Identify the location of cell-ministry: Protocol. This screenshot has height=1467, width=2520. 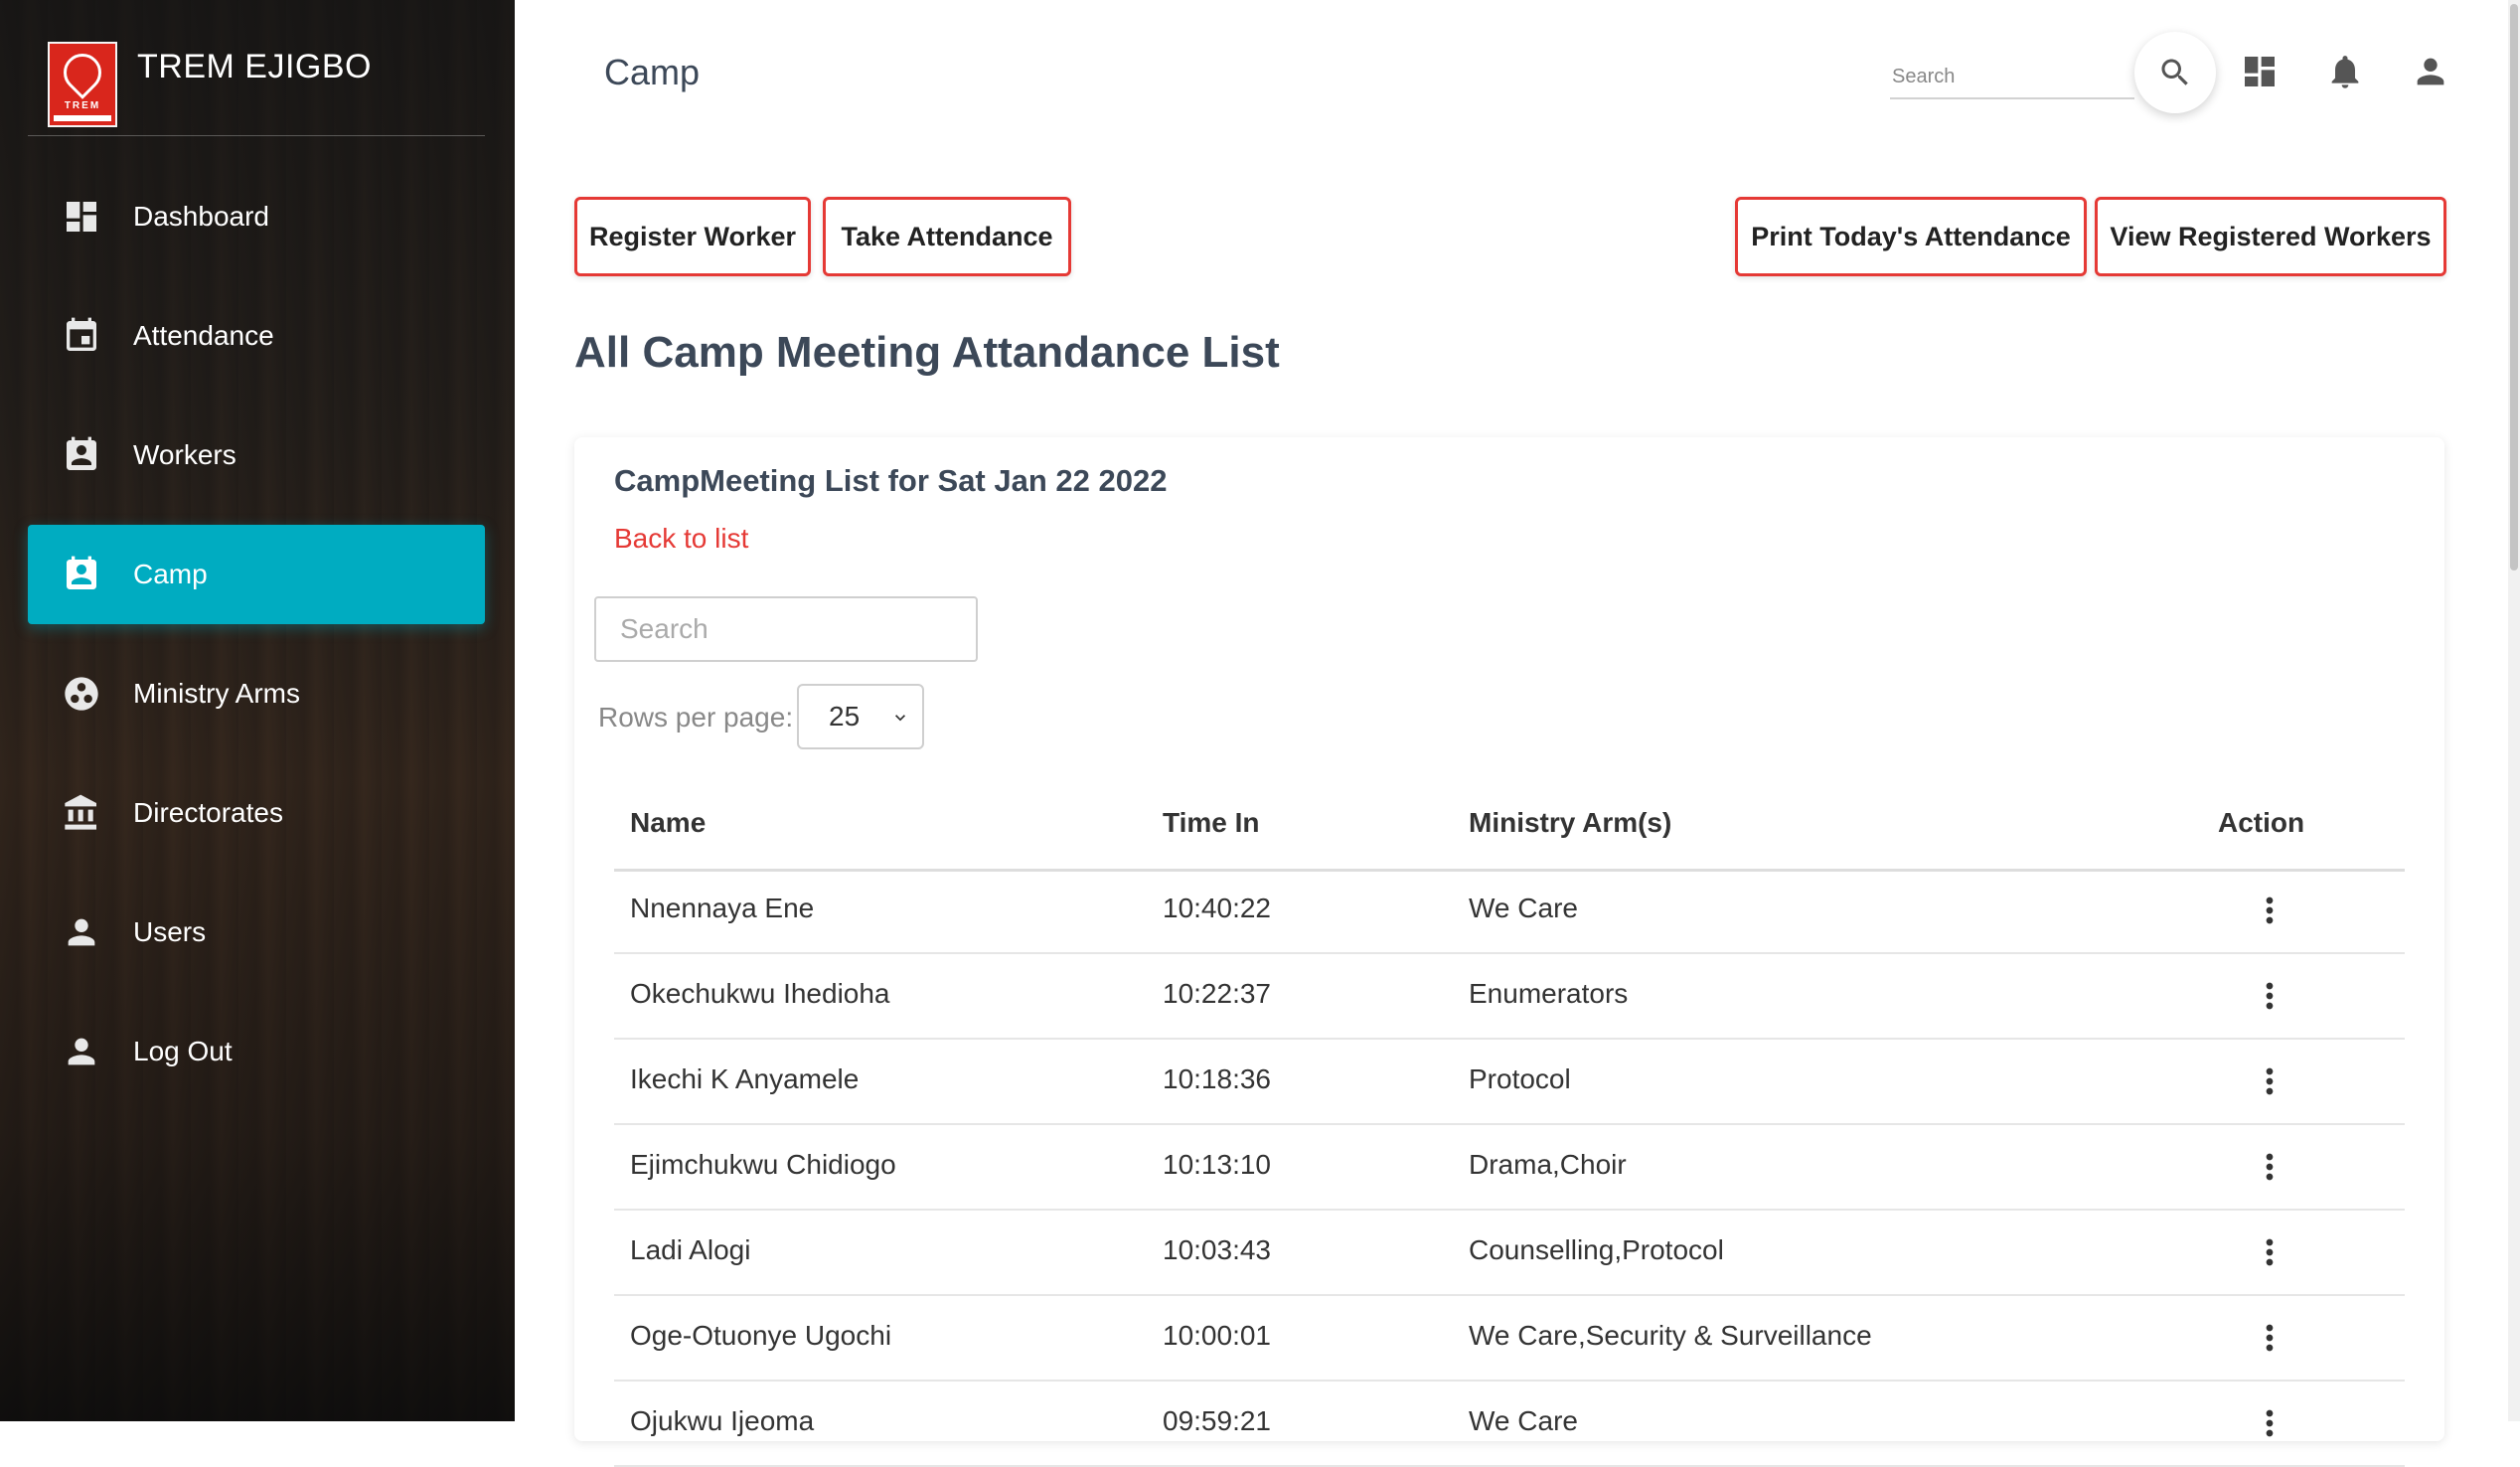
(1520, 1078).